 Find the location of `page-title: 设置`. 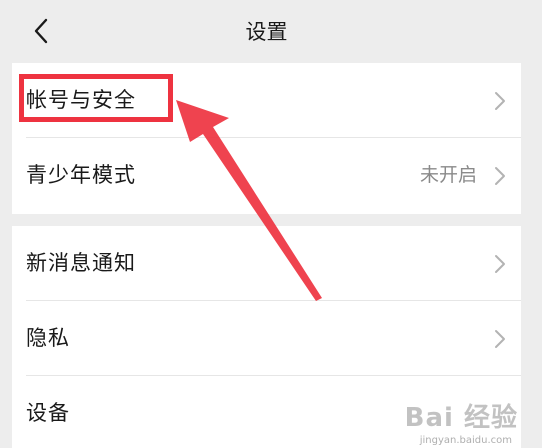

page-title: 设置 is located at coordinates (266, 32).